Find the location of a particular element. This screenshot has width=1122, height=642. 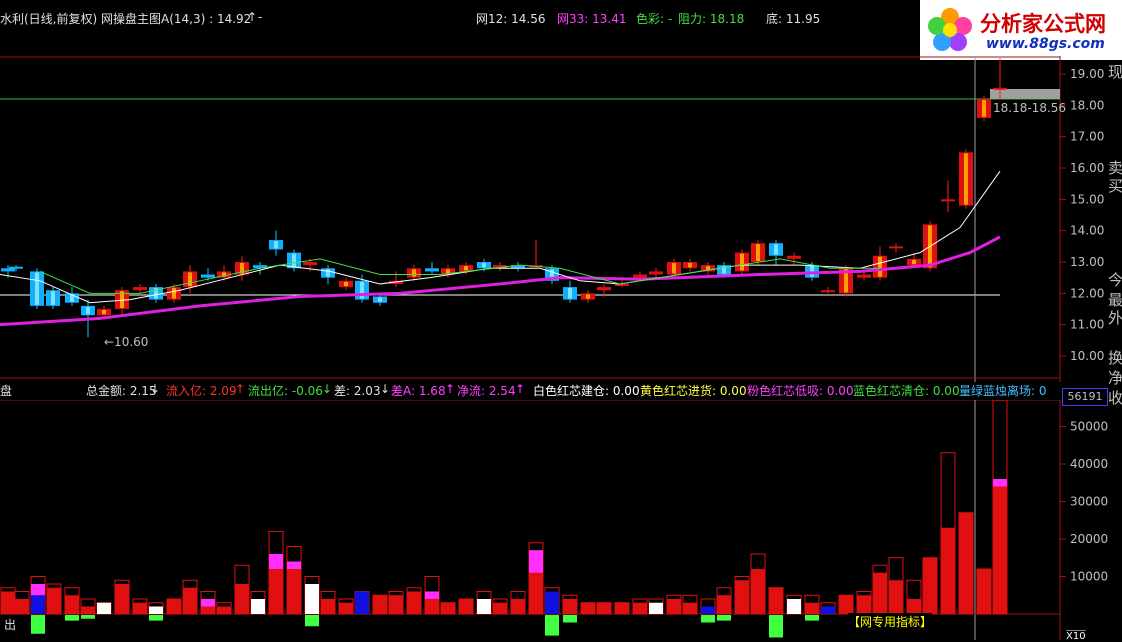

indicator-tag: 【网专用指标】 is located at coordinates (890, 621).